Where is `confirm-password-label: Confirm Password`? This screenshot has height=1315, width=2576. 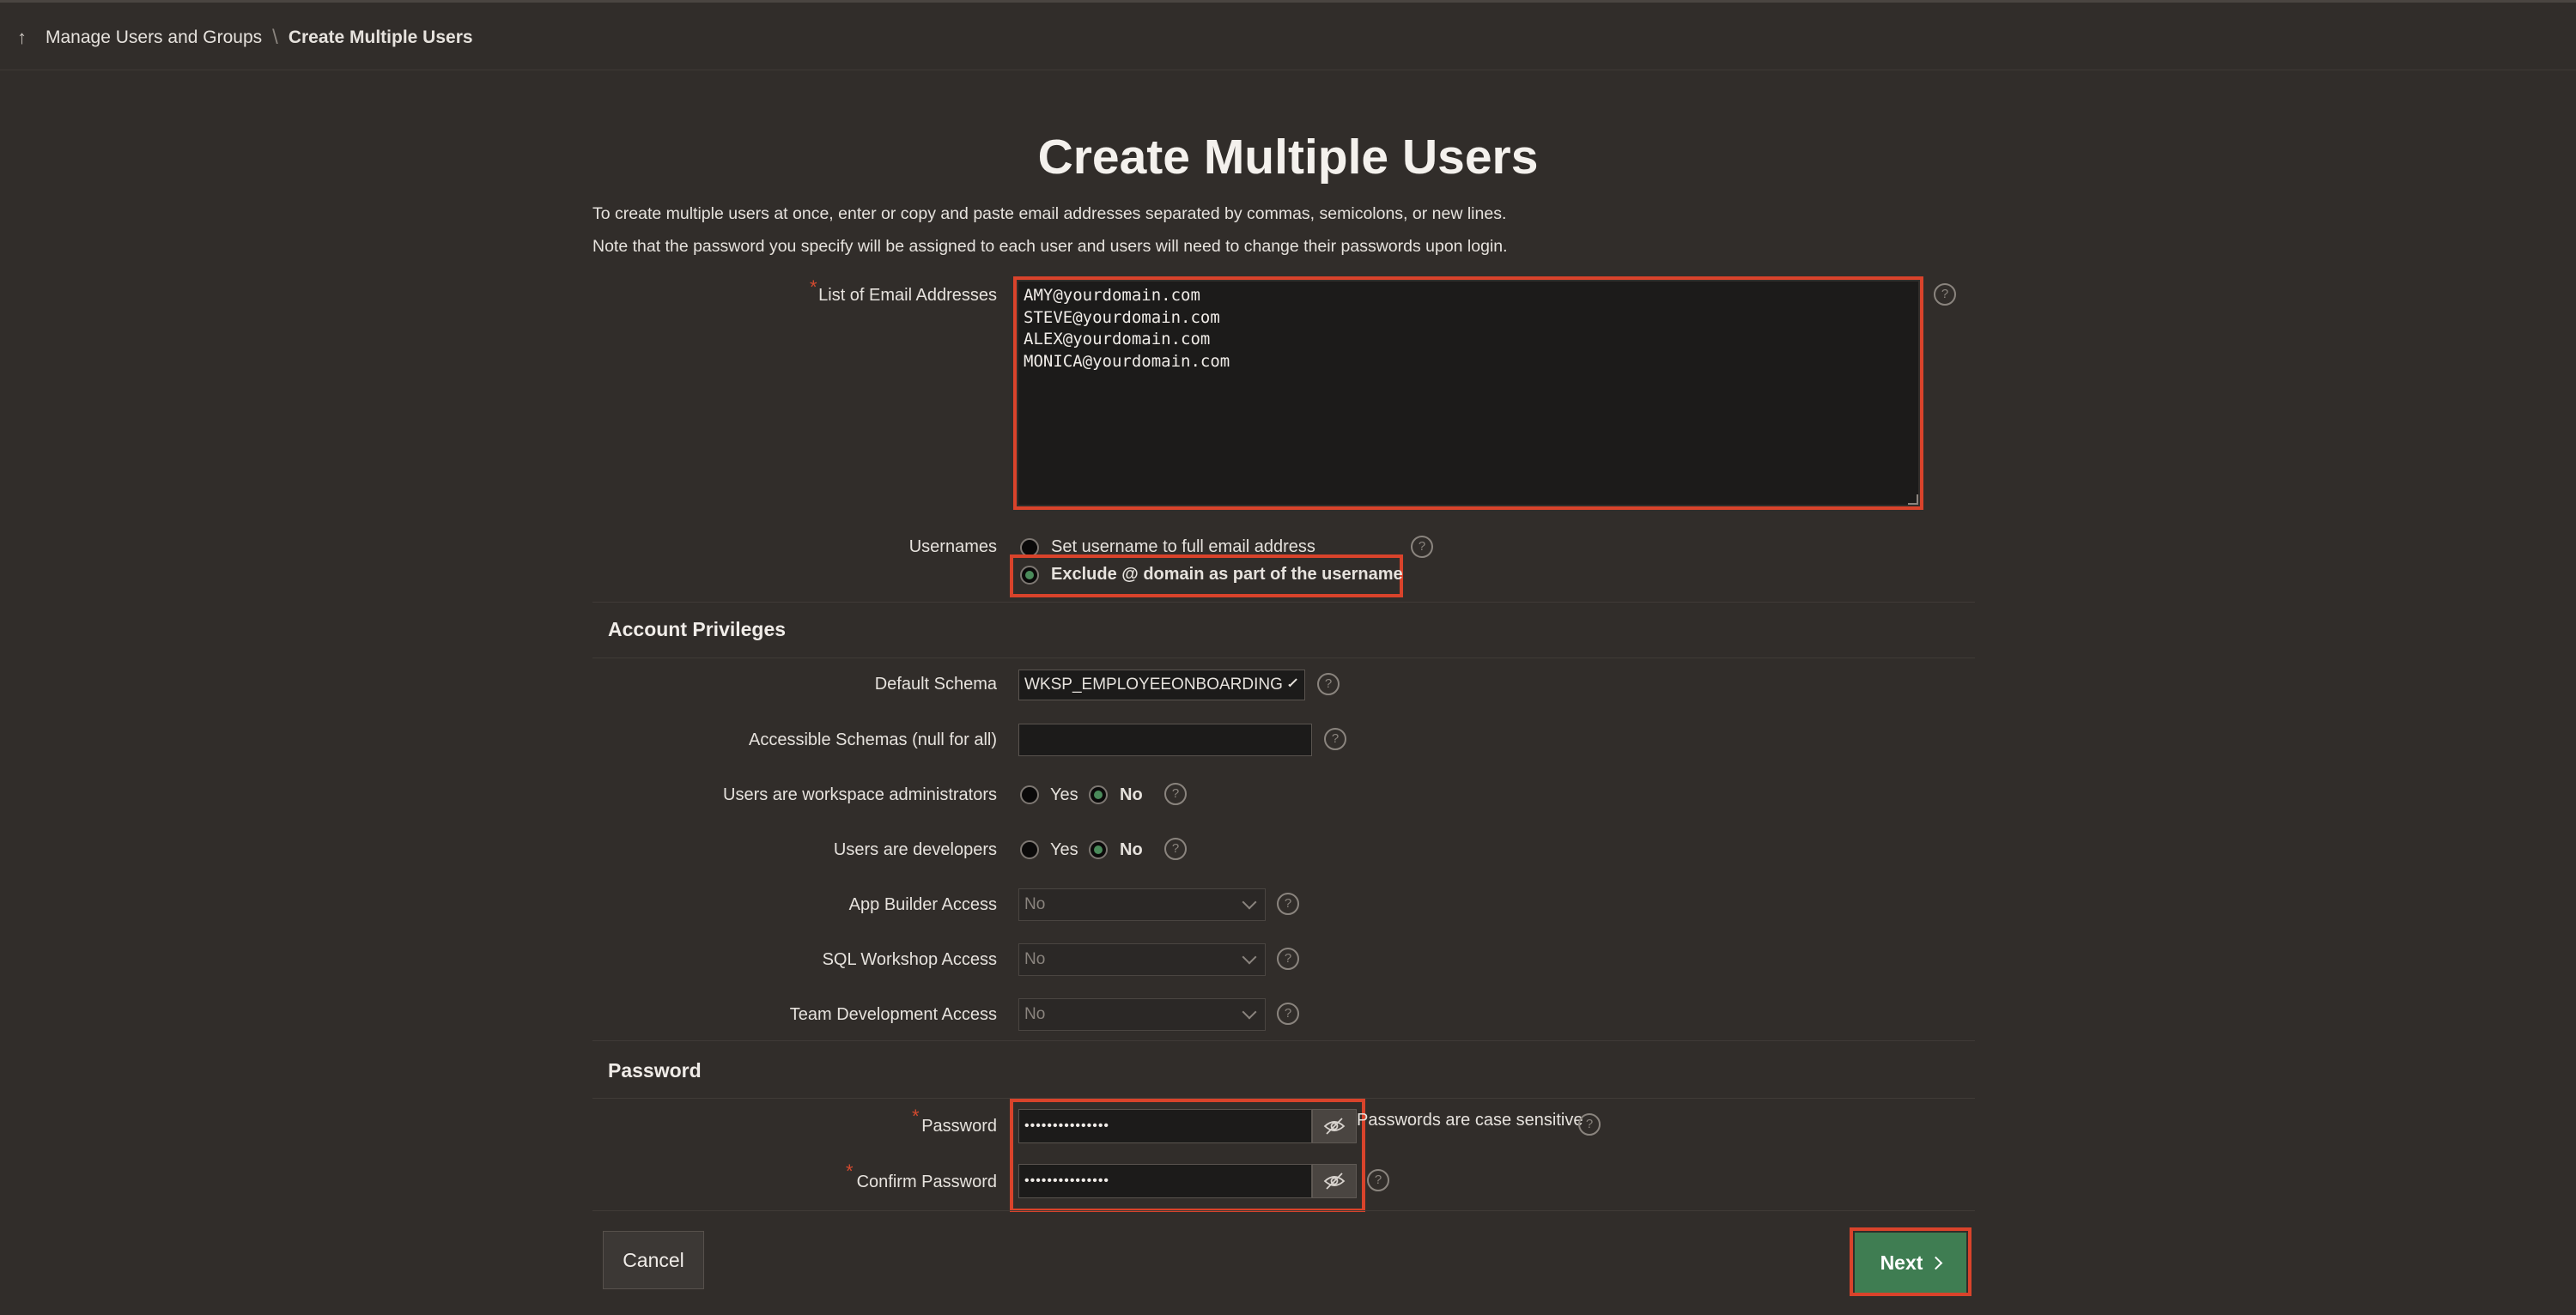 confirm-password-label: Confirm Password is located at coordinates (926, 1182).